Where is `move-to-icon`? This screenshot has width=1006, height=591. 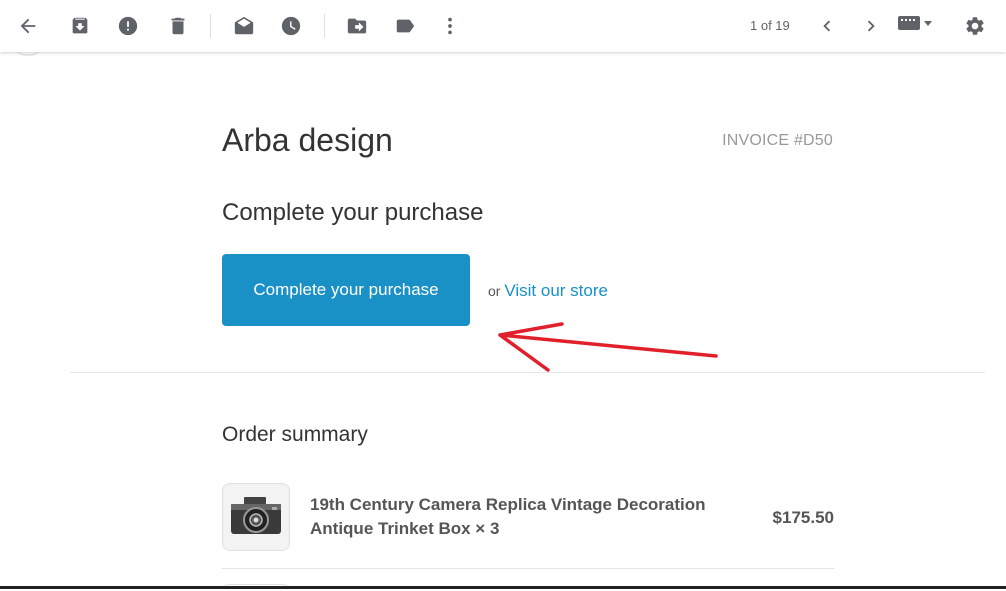 move-to-icon is located at coordinates (357, 26).